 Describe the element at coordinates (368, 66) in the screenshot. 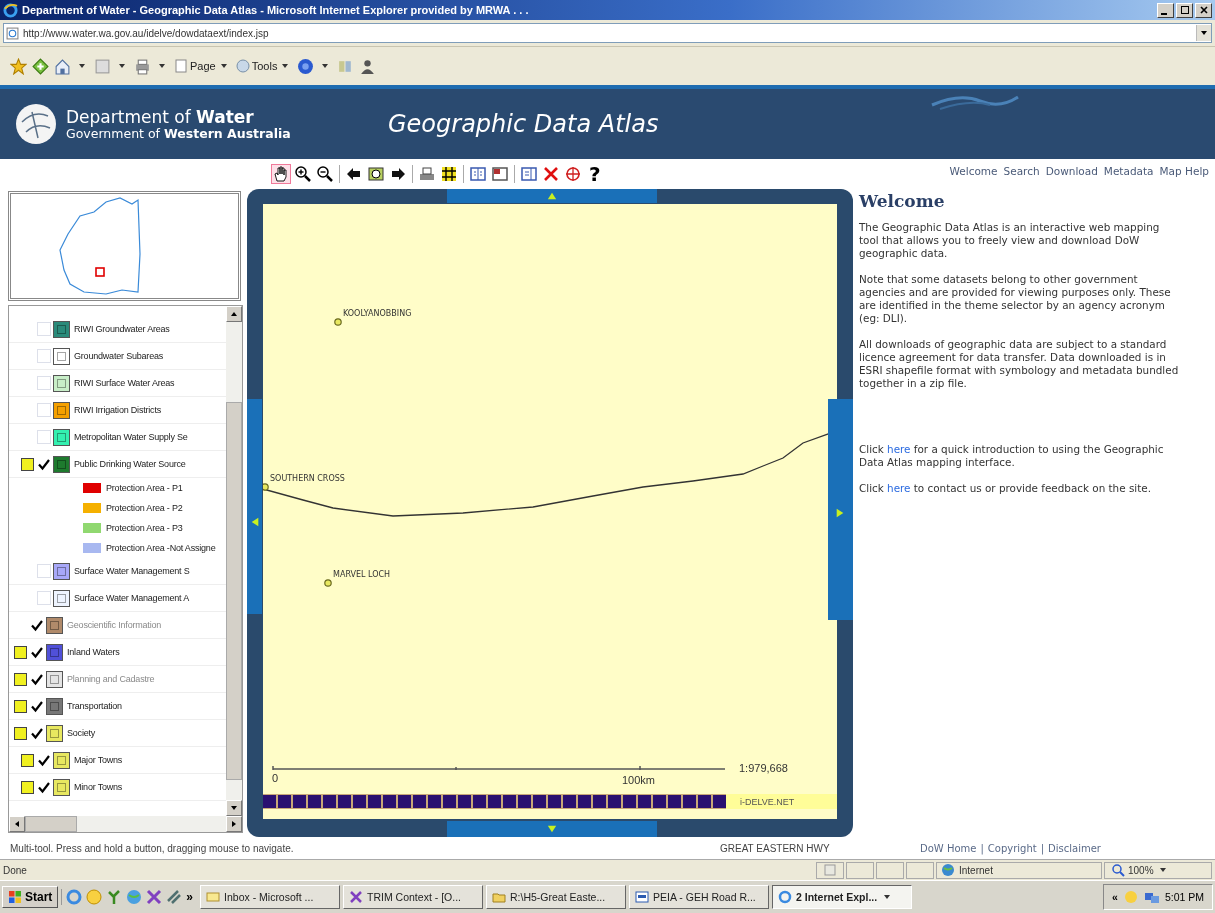

I see `person-icon` at that location.